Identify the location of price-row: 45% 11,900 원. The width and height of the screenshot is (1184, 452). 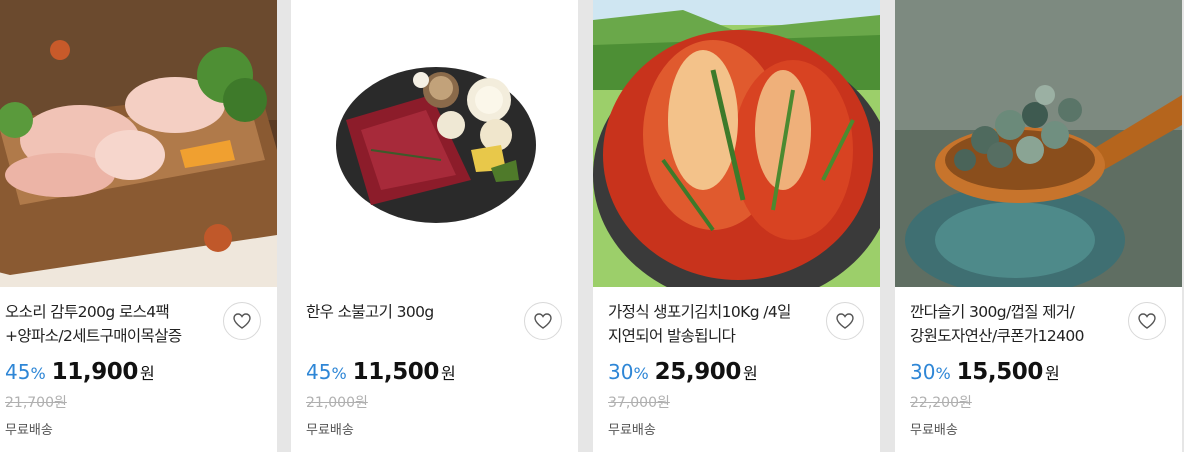
(80, 372).